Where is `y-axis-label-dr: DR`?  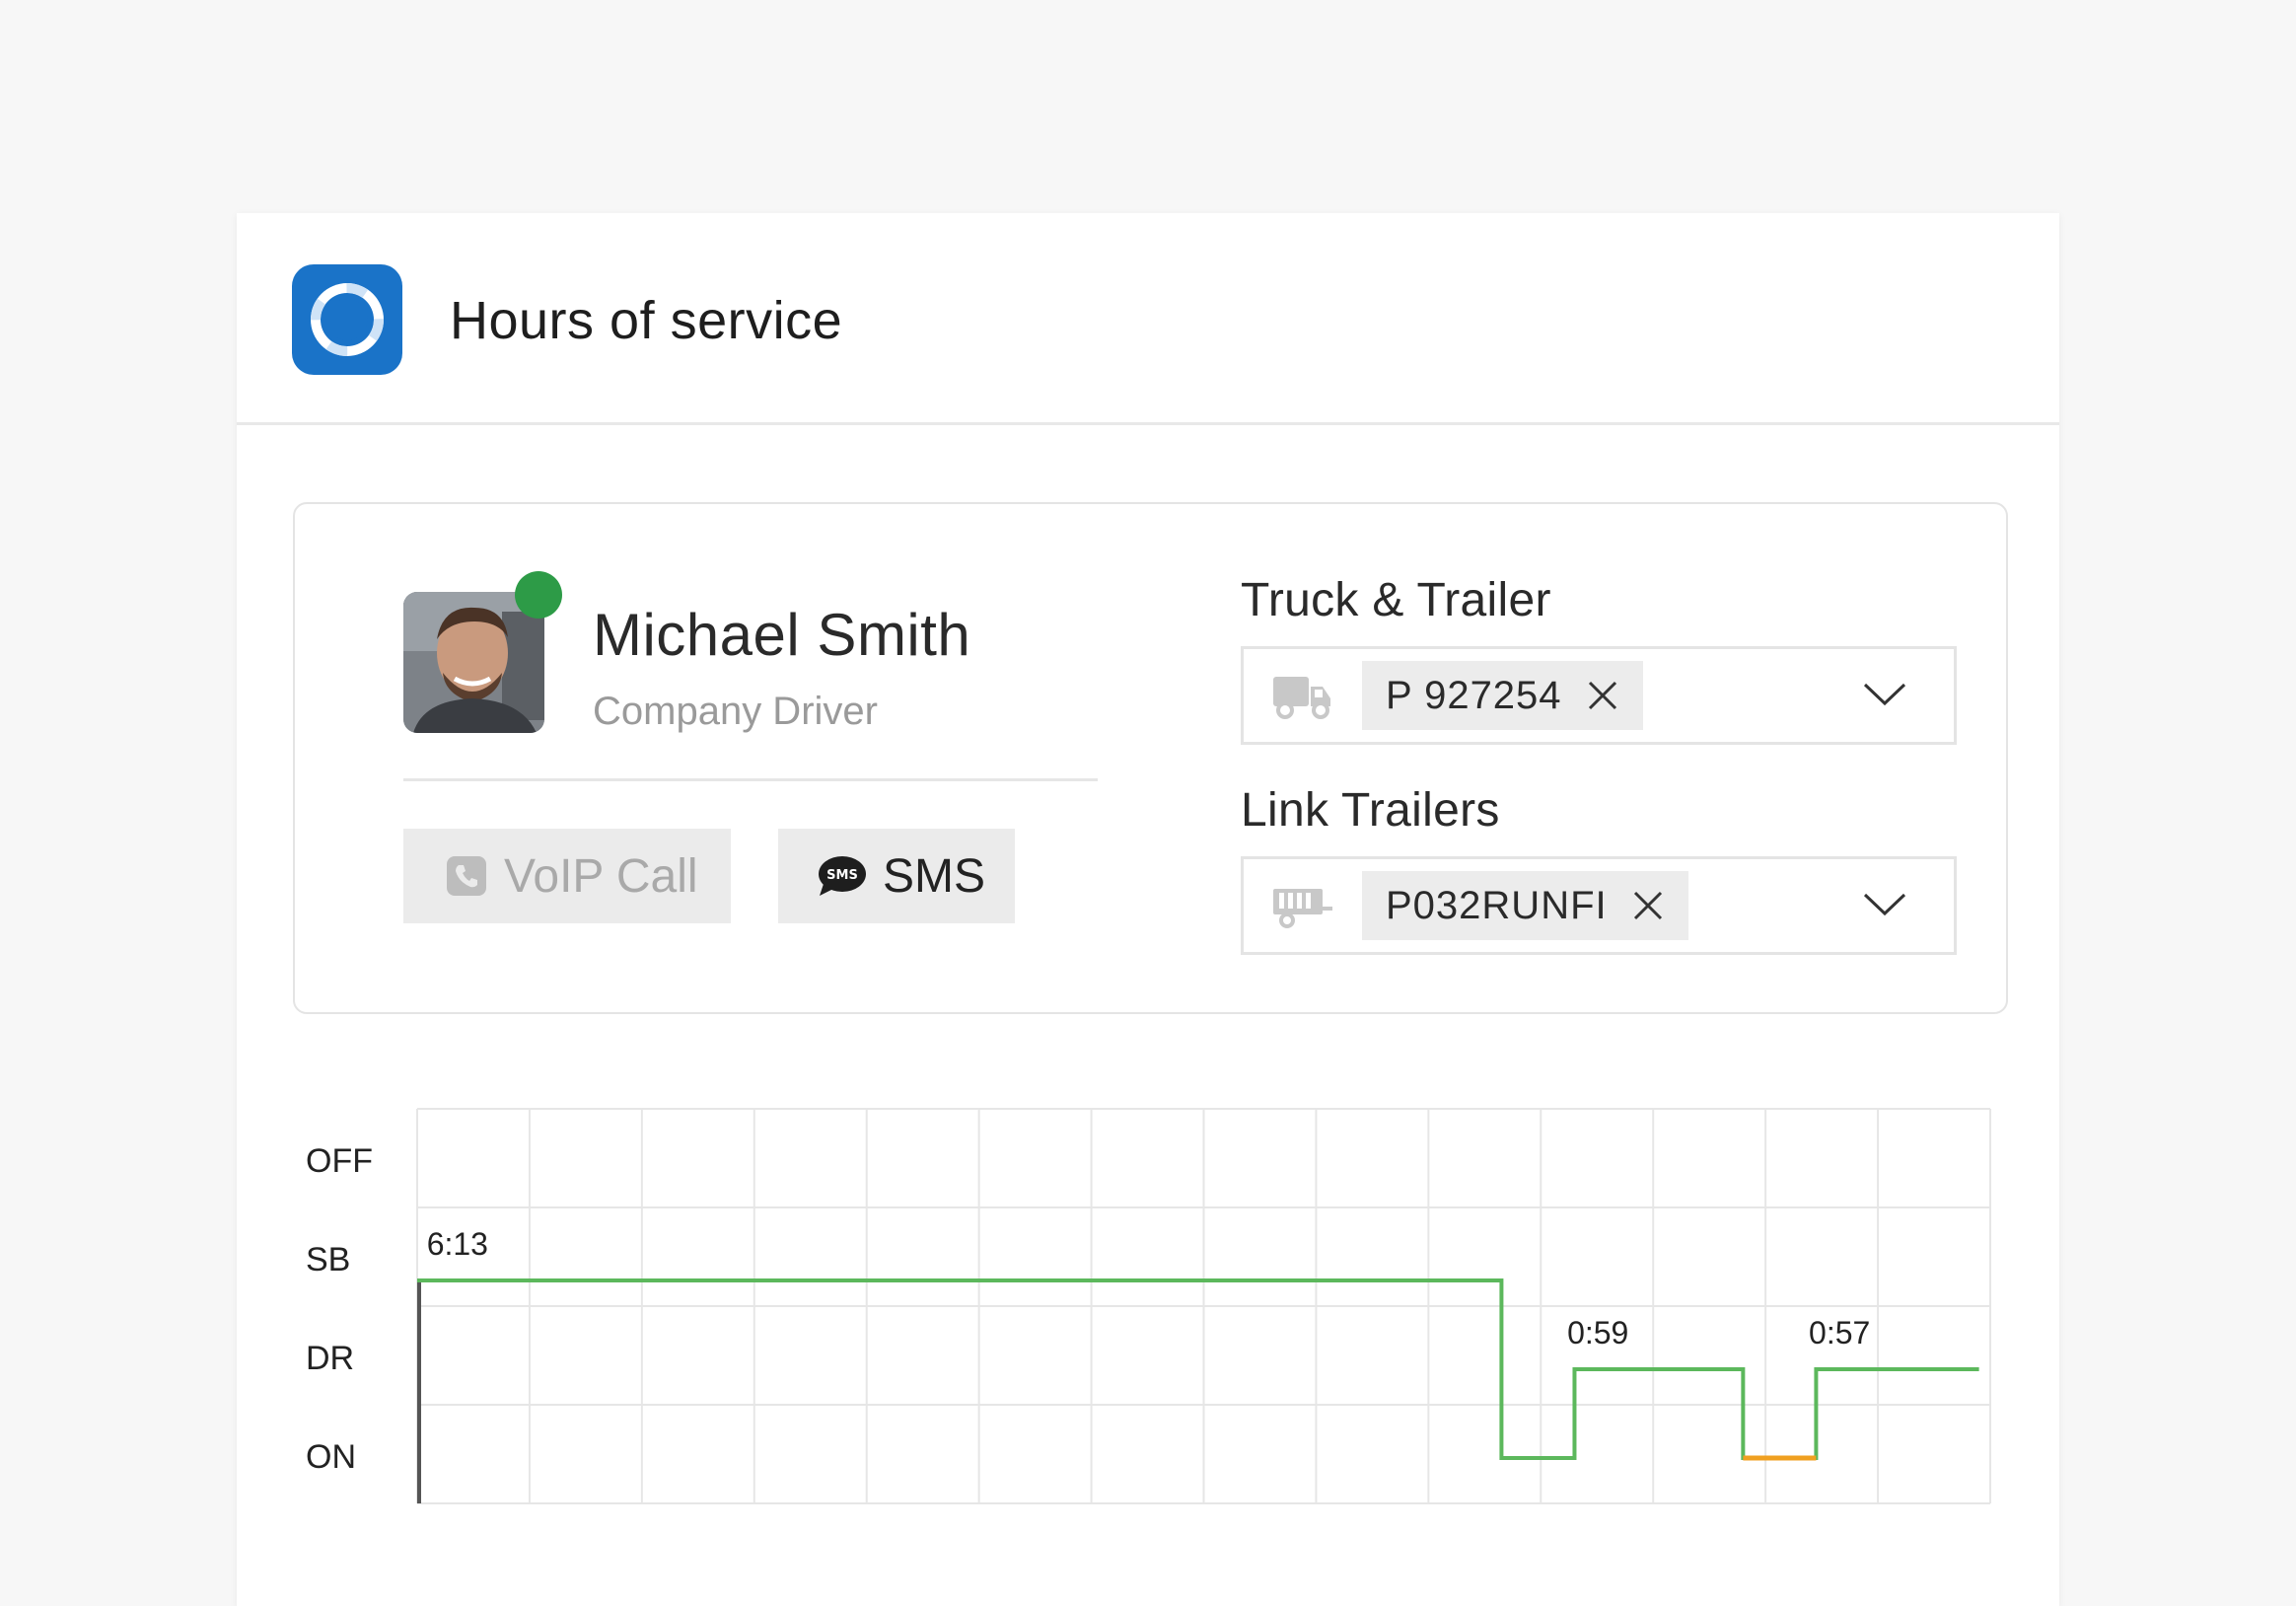
y-axis-label-dr: DR is located at coordinates (330, 1358).